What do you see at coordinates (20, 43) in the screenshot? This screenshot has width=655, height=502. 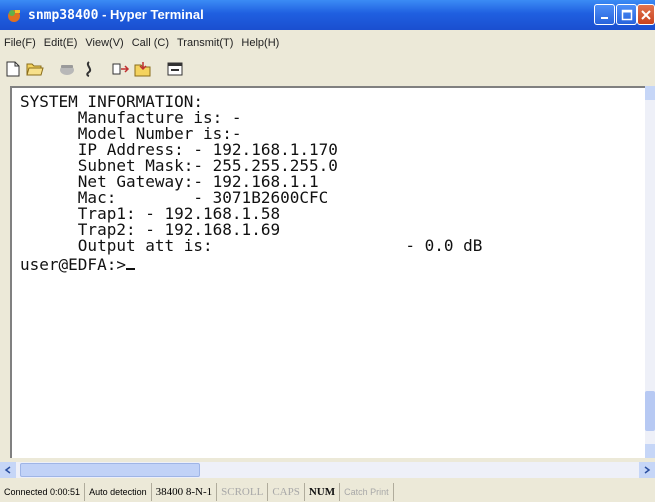 I see `menu-file: File(F)` at bounding box center [20, 43].